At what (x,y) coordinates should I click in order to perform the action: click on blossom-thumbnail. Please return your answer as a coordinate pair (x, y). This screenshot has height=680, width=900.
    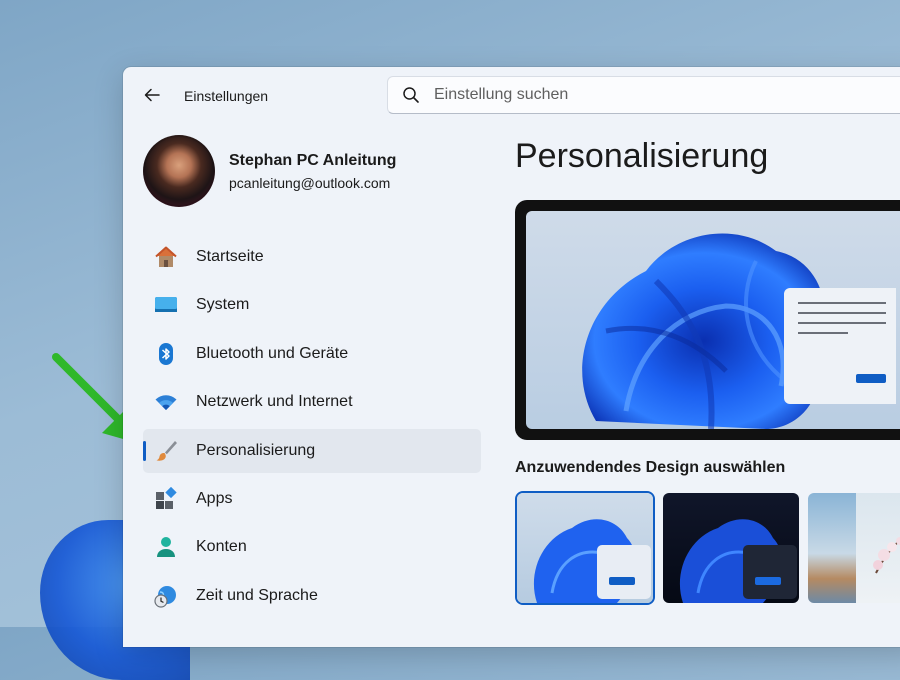
    Looking at the image, I should click on (886, 555).